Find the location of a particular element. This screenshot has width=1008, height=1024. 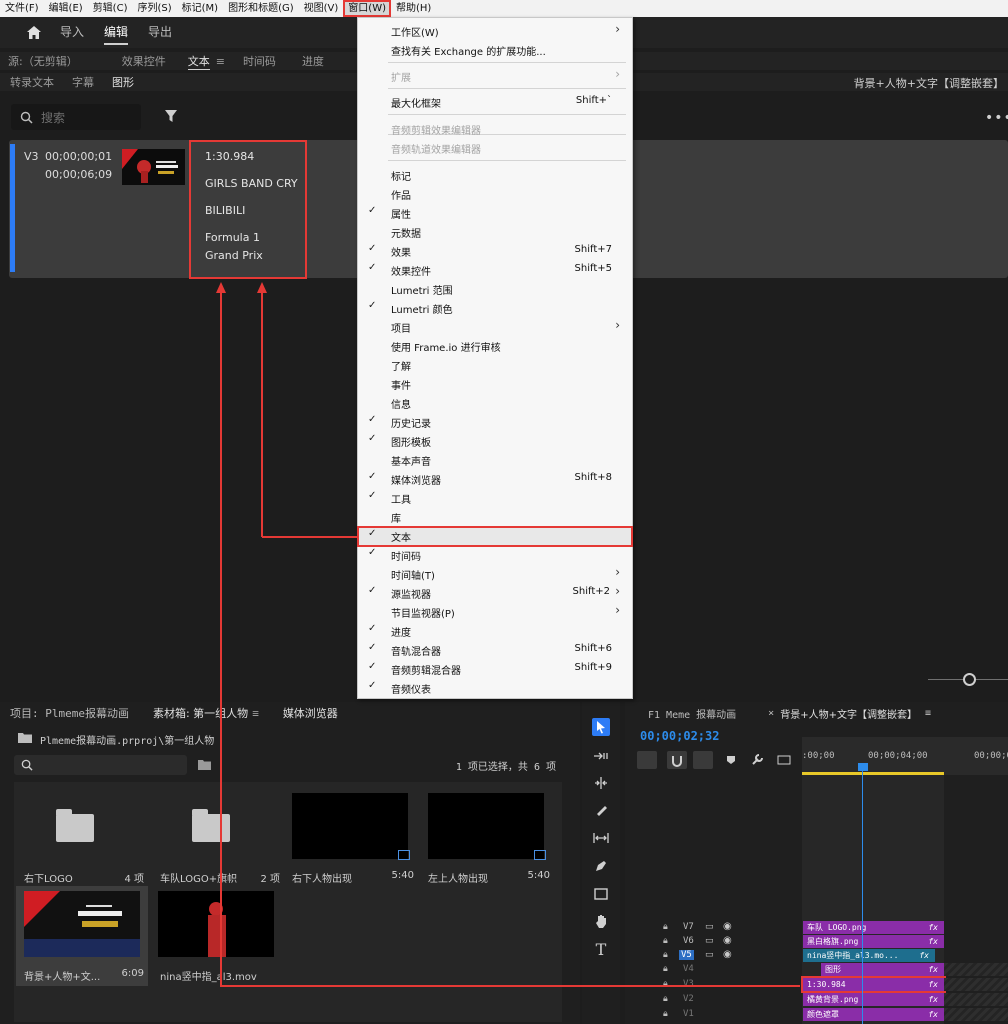

bin-item: 右下LOGO 4 项 is located at coordinates (82, 838).